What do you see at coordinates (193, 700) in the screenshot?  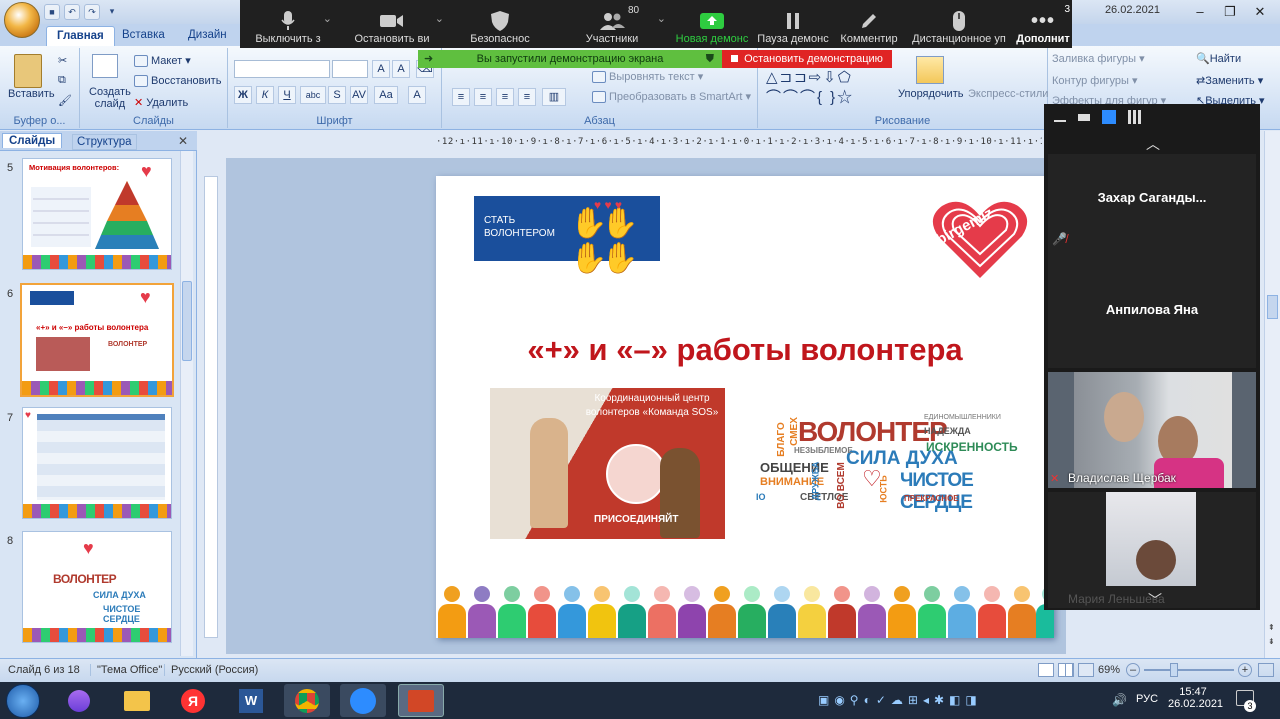 I see `yandex-browser-icon: Я` at bounding box center [193, 700].